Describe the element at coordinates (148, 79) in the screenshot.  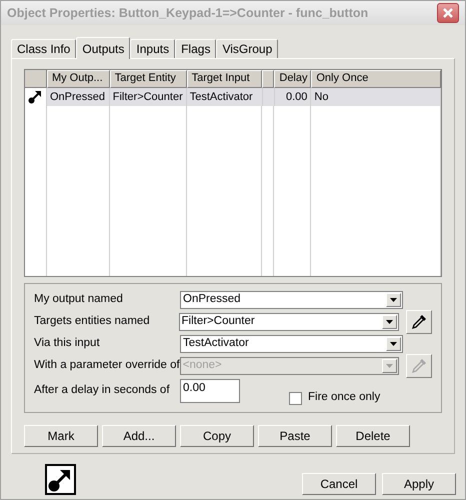
I see `column-header: Target Entity` at that location.